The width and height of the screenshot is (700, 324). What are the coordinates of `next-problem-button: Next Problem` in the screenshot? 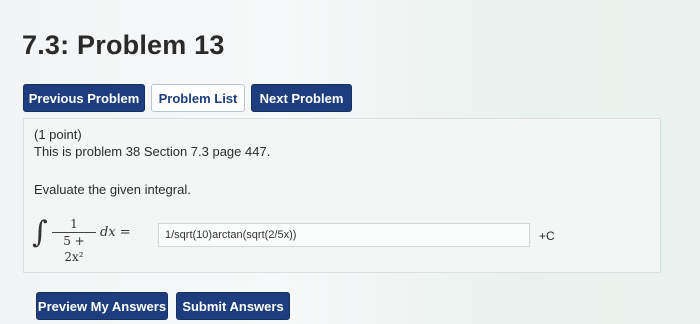 It's located at (301, 98).